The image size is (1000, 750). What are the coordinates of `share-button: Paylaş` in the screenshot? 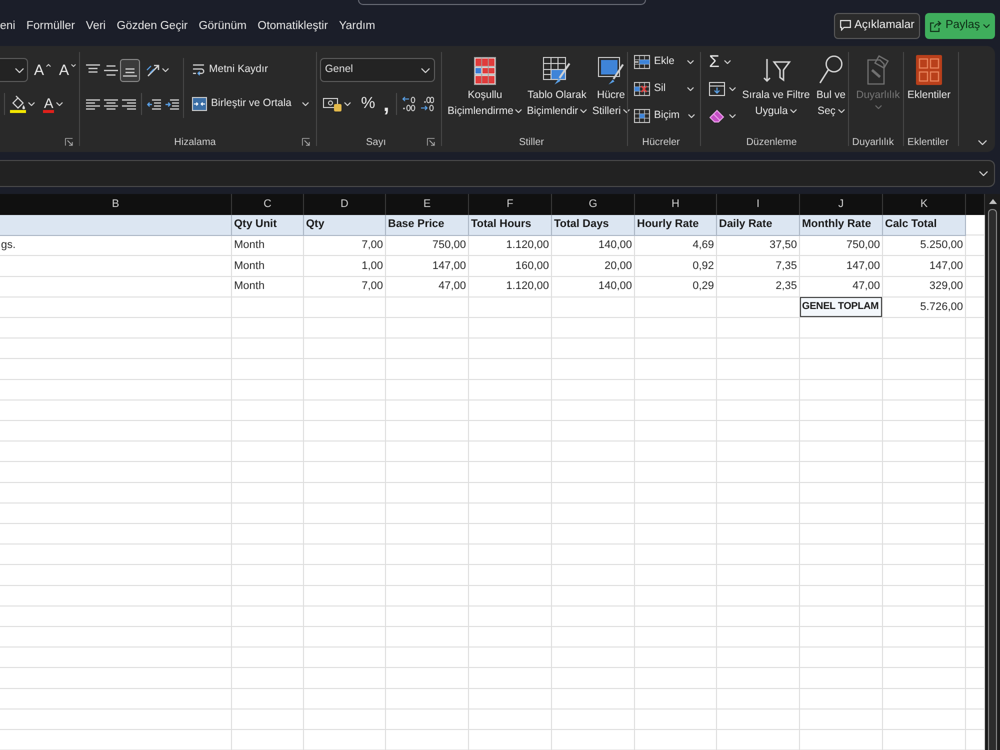 It's located at (960, 25).